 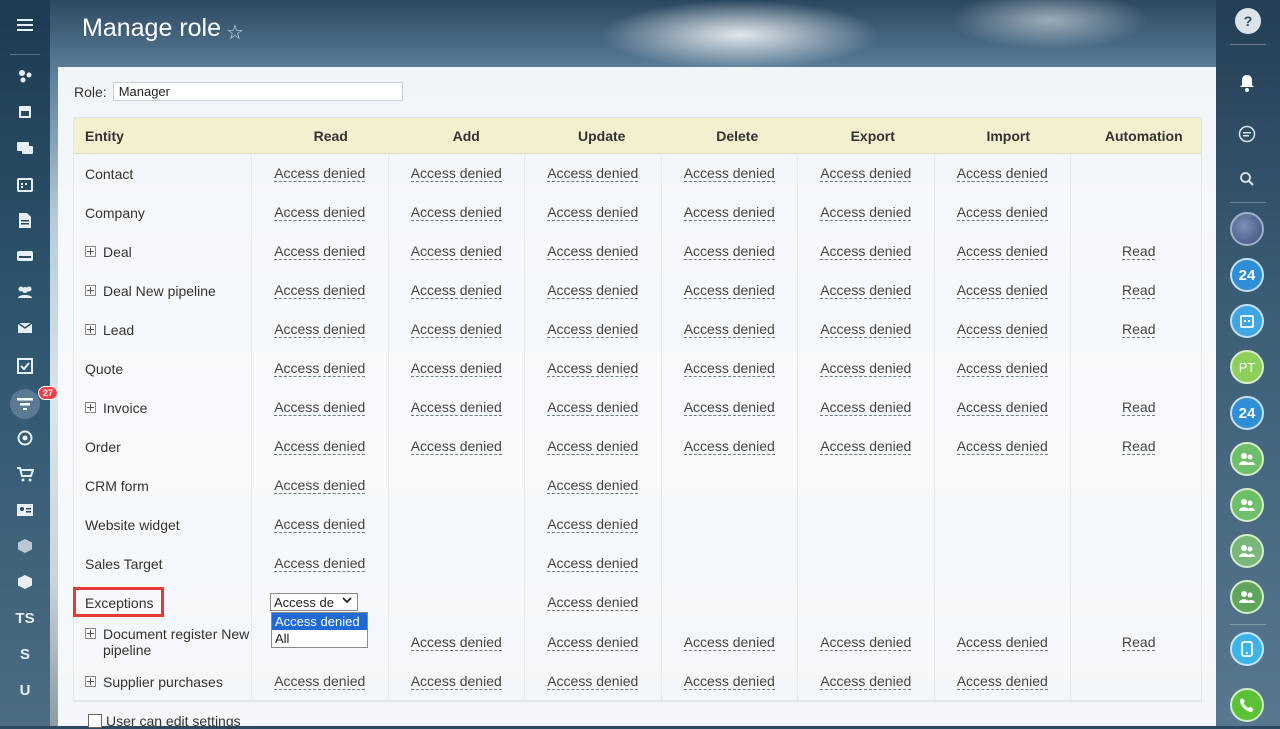 I want to click on news-icon, so click(x=25, y=112).